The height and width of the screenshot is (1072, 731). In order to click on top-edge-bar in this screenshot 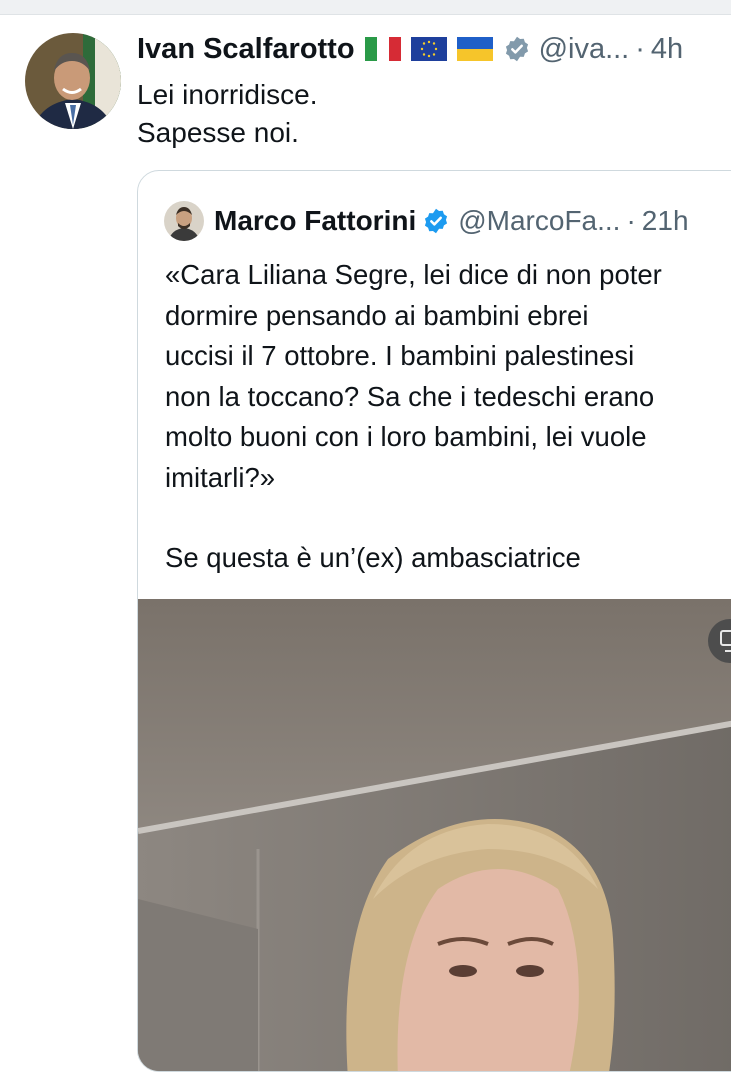, I will do `click(365, 7)`.